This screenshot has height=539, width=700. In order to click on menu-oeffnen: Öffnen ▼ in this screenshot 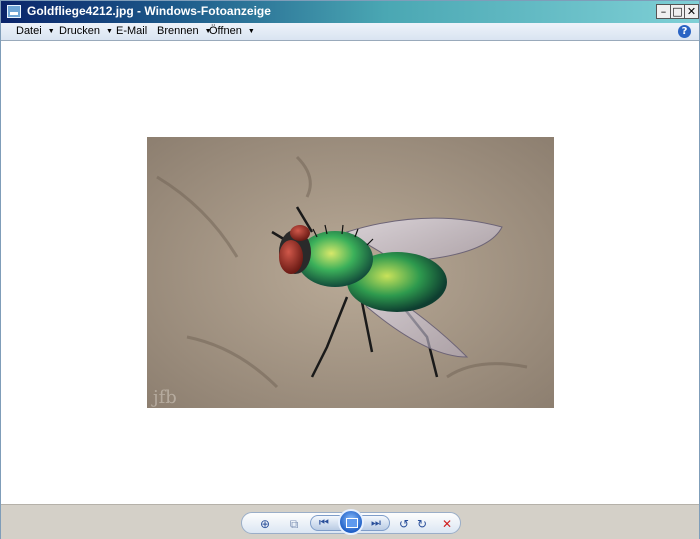, I will do `click(232, 31)`.